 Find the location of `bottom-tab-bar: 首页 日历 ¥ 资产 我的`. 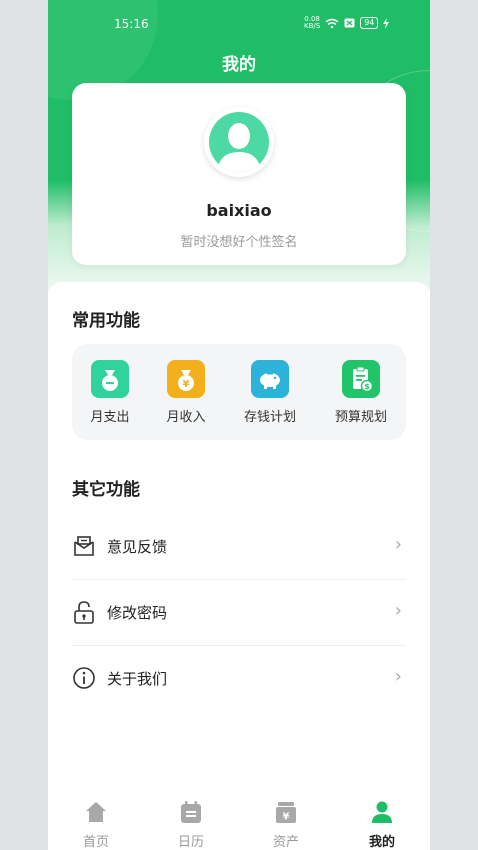

bottom-tab-bar: 首页 日历 ¥ 资产 我的 is located at coordinates (239, 821).